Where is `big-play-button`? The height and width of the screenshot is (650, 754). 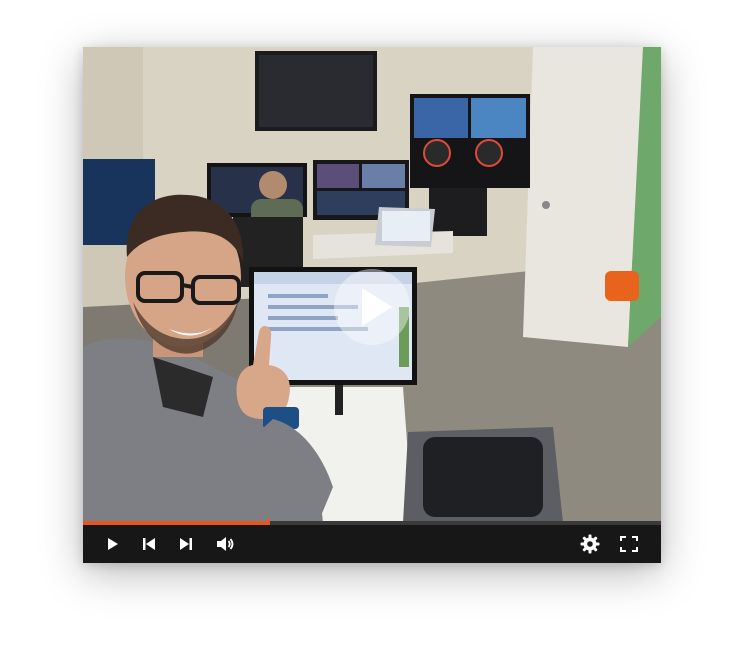
big-play-button is located at coordinates (372, 307).